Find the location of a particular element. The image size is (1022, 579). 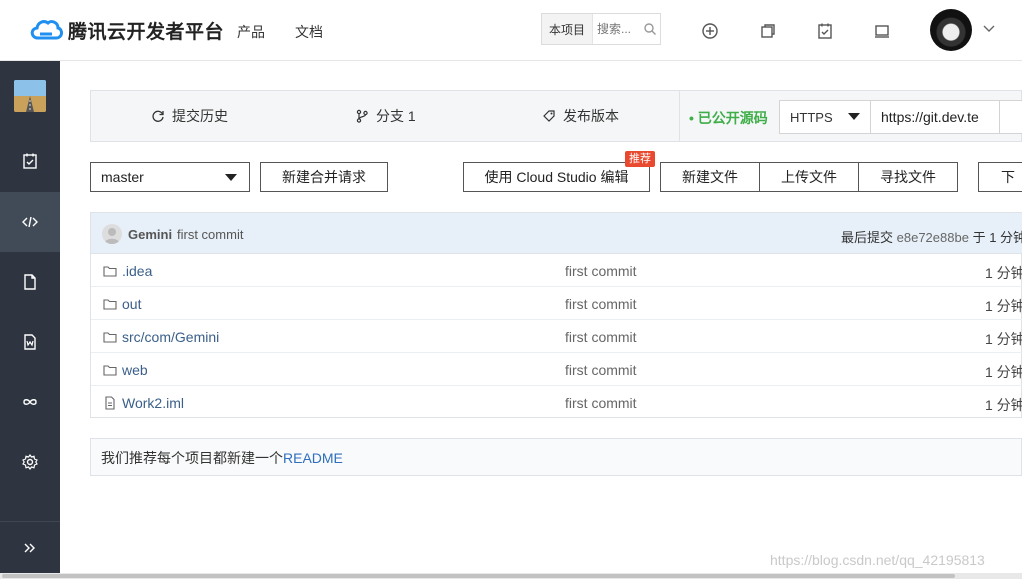

copy-url-button is located at coordinates (1010, 117).